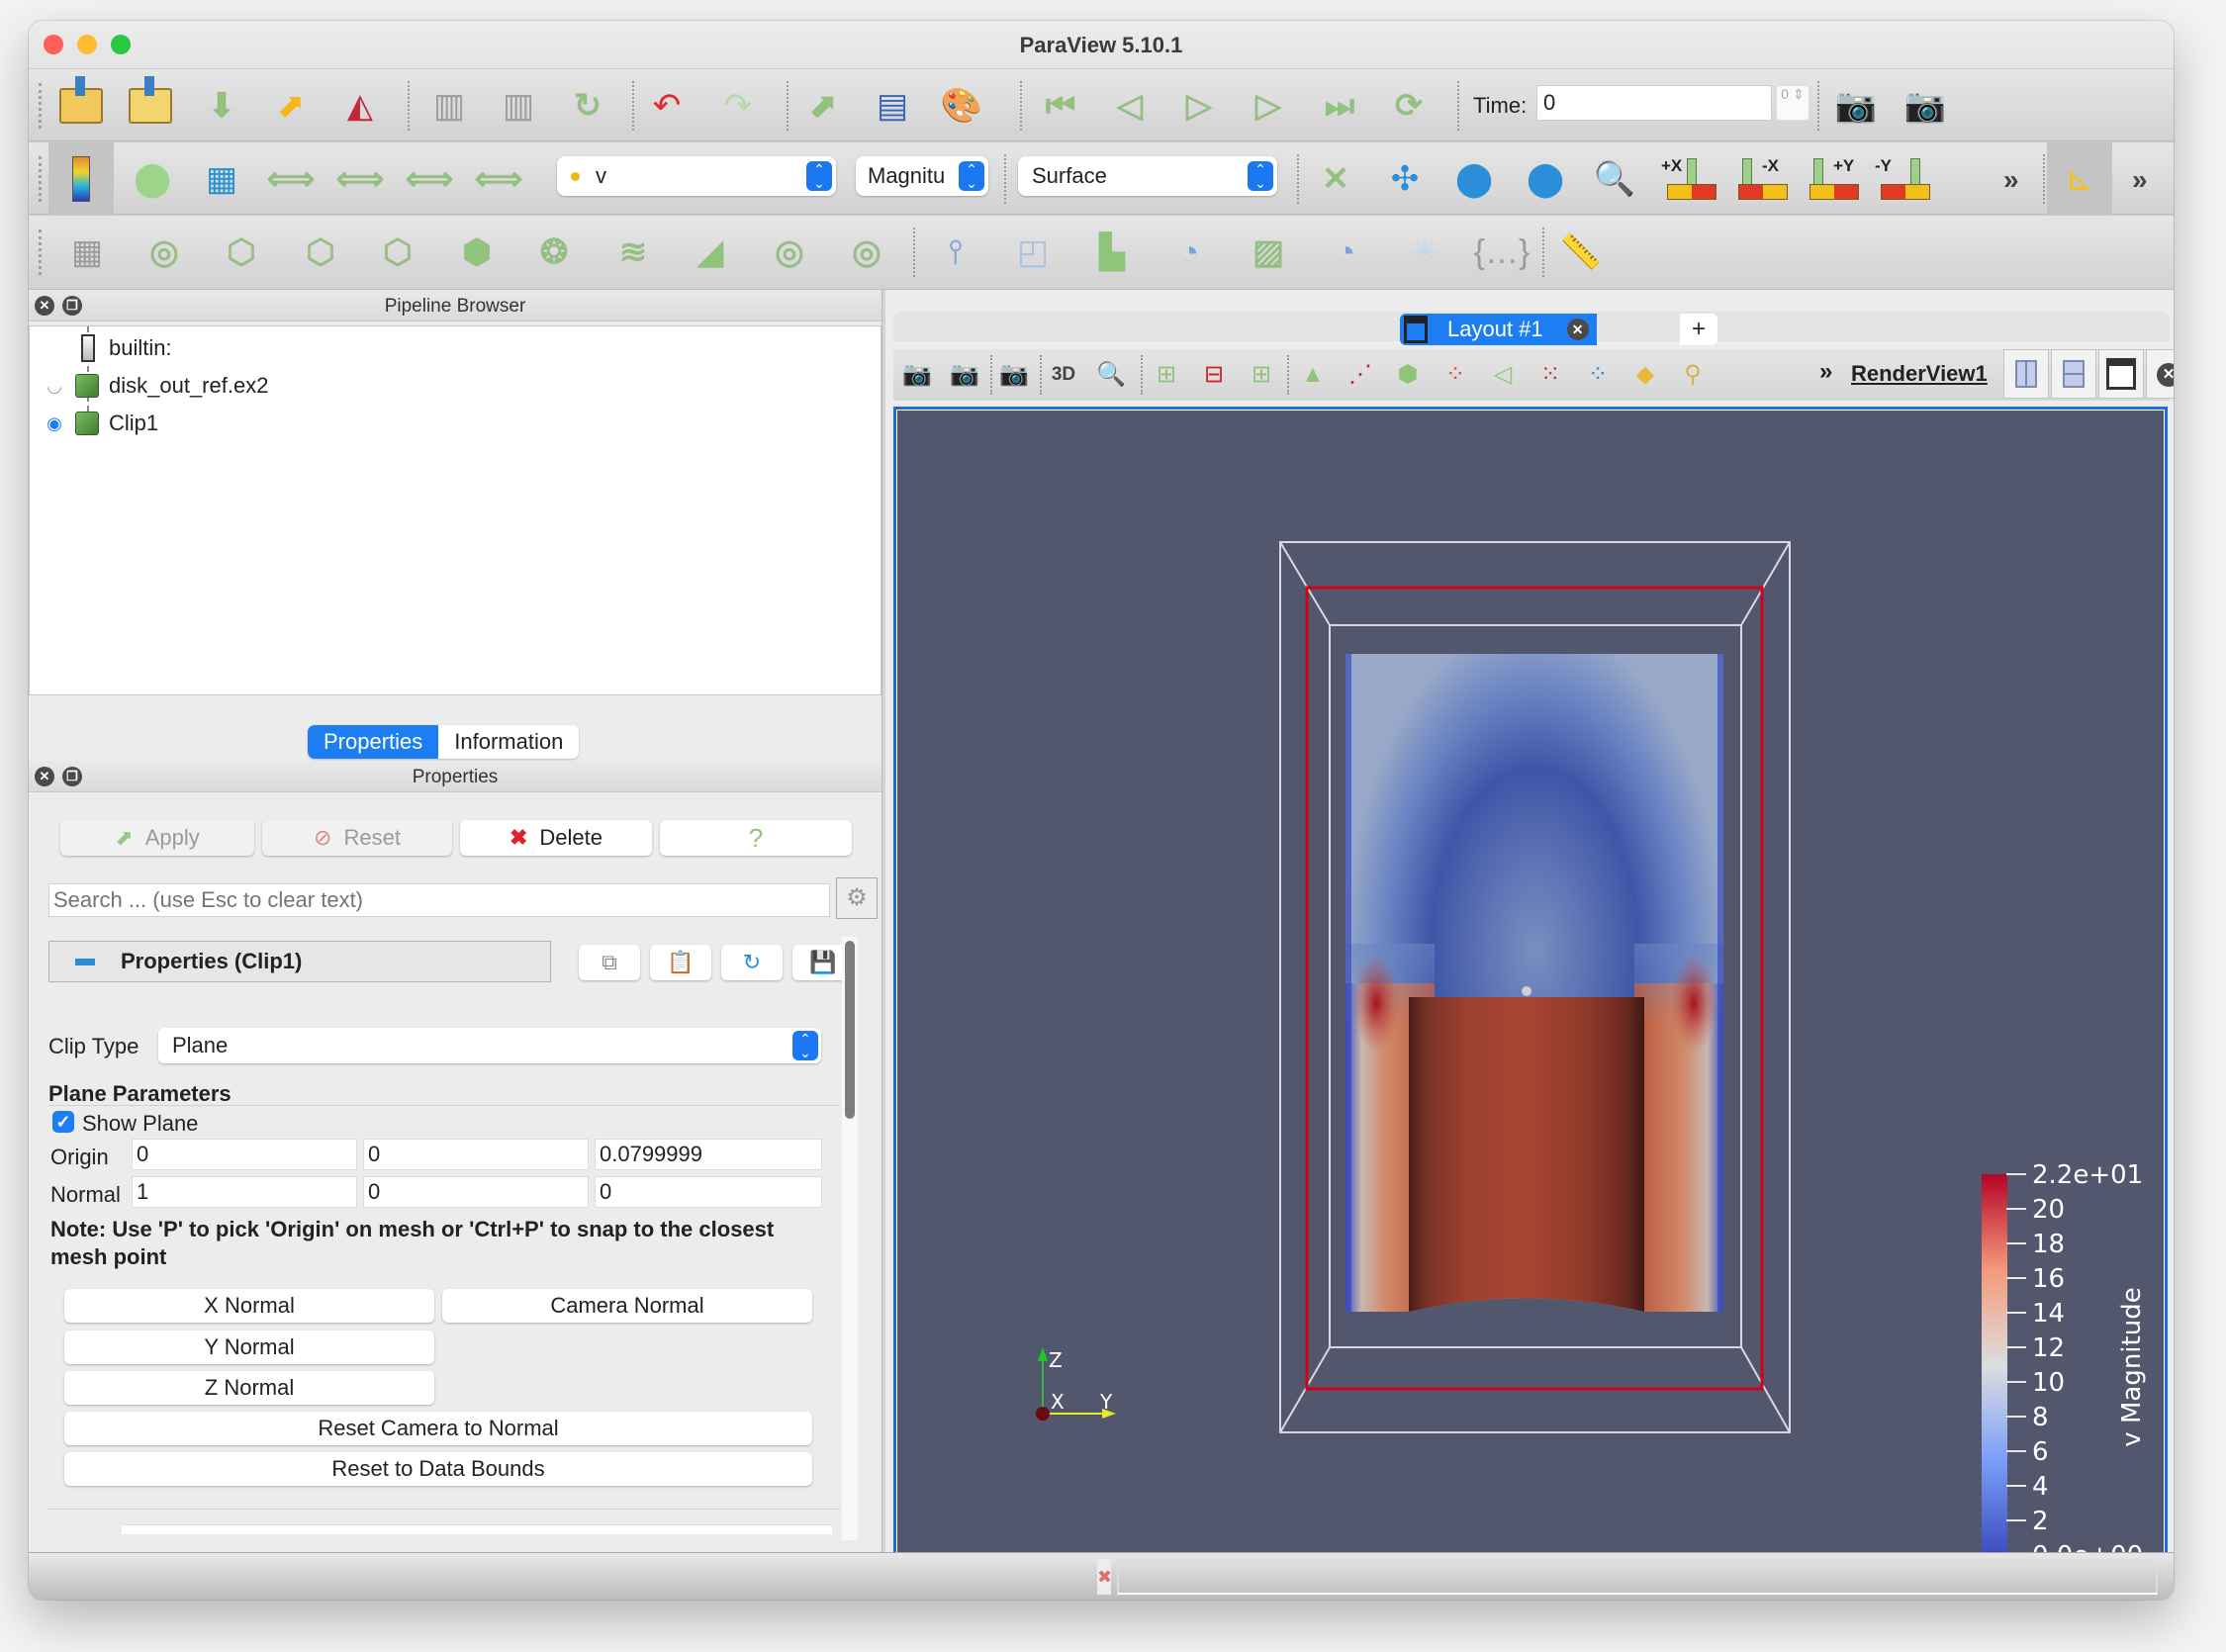 This screenshot has height=1652, width=2226. Describe the element at coordinates (455, 423) in the screenshot. I see `pipeline-item-clip1: ◉ Clip1` at that location.